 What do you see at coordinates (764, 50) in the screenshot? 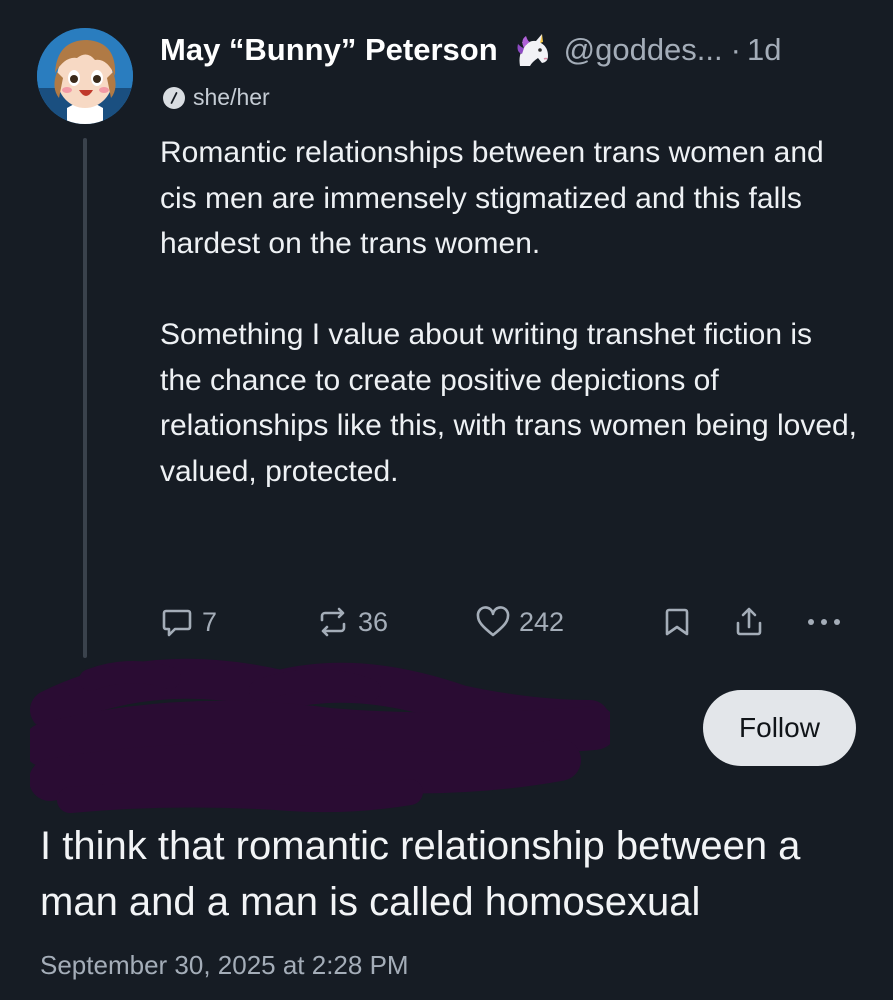
I see `post-age: 1d` at bounding box center [764, 50].